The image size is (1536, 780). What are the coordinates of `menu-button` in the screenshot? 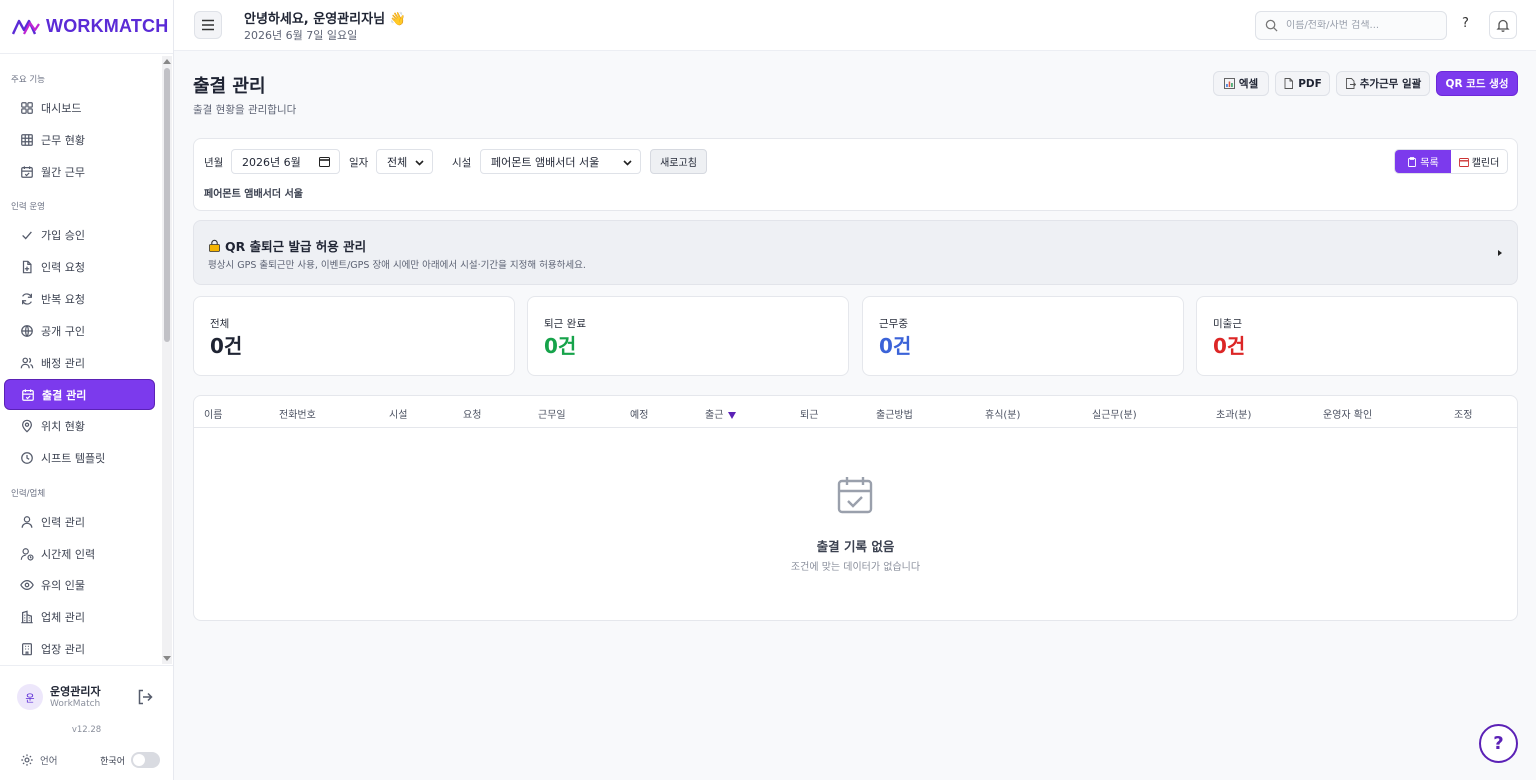 It's located at (208, 25).